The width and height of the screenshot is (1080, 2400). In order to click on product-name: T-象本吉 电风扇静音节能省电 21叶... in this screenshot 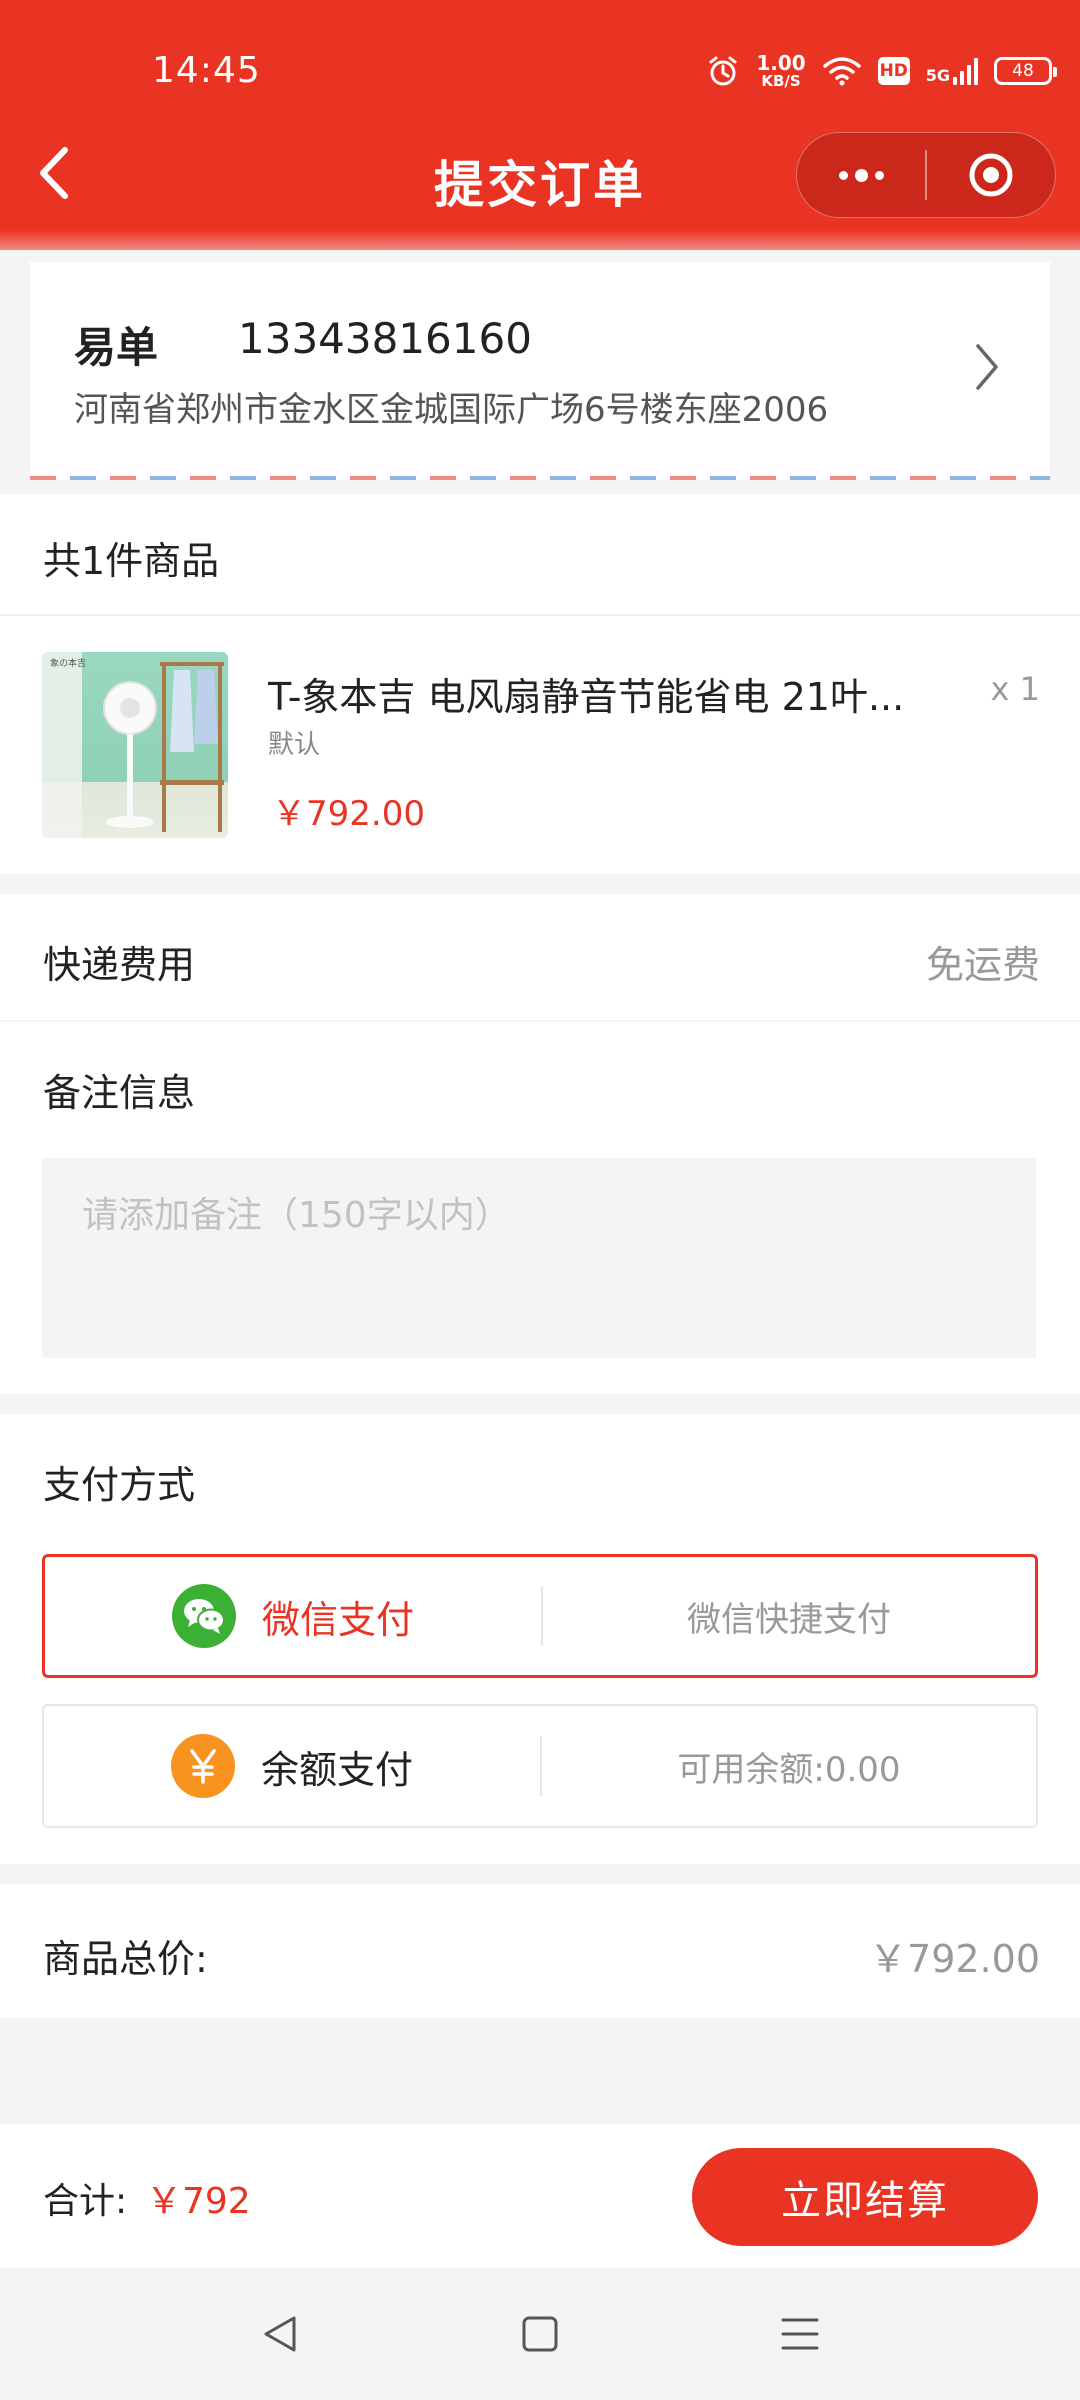, I will do `click(586, 697)`.